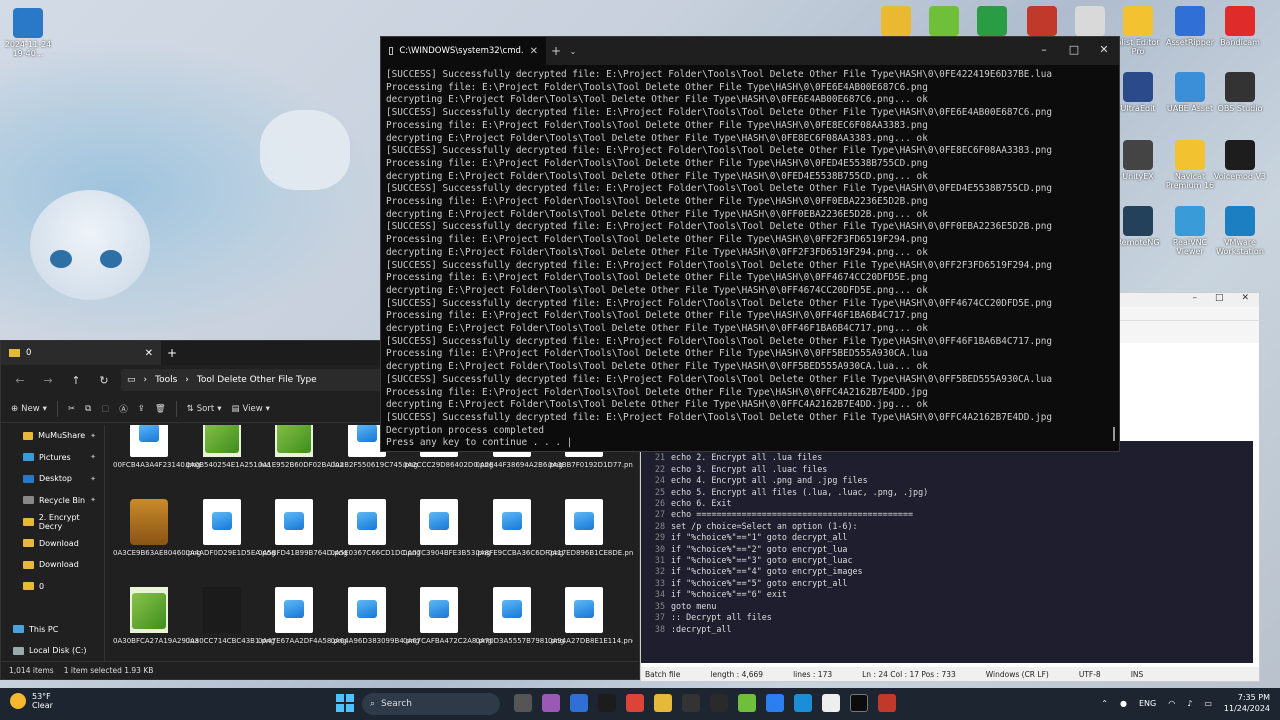 The image size is (1280, 720). Describe the element at coordinates (1171, 703) in the screenshot. I see `wifi-icon: ◠` at that location.